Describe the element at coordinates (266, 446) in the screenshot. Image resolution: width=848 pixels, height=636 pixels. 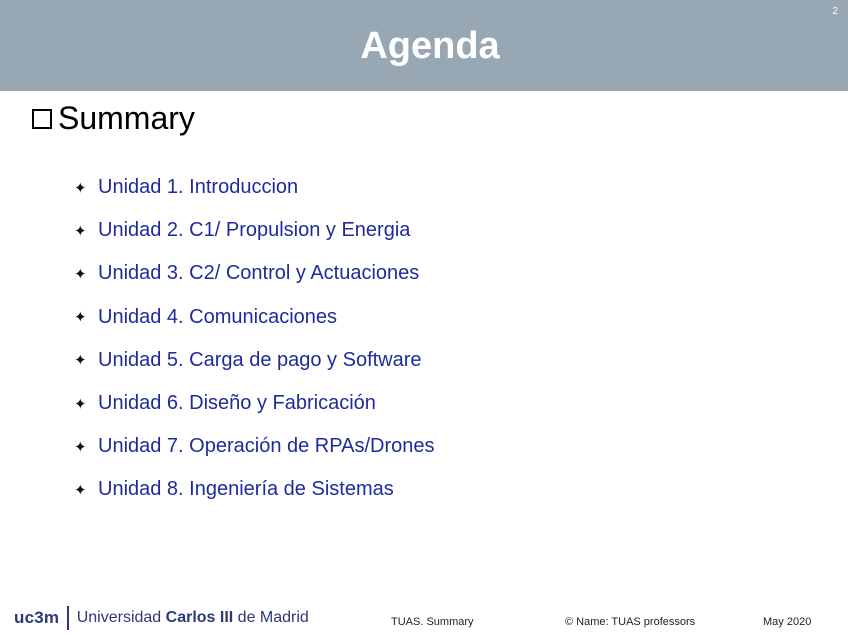
I see `unit-label: Unidad 7. Operación de RPAs/Drones` at that location.